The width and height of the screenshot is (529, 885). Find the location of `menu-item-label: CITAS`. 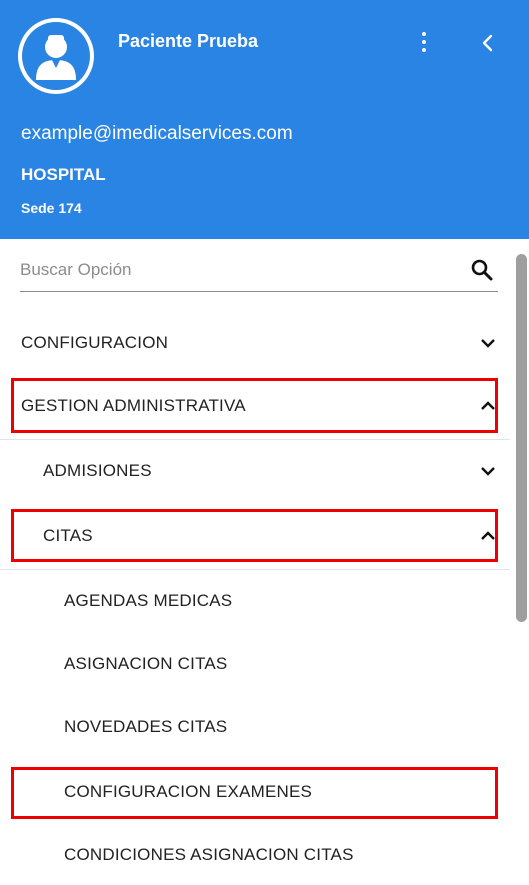

menu-item-label: CITAS is located at coordinates (68, 535).